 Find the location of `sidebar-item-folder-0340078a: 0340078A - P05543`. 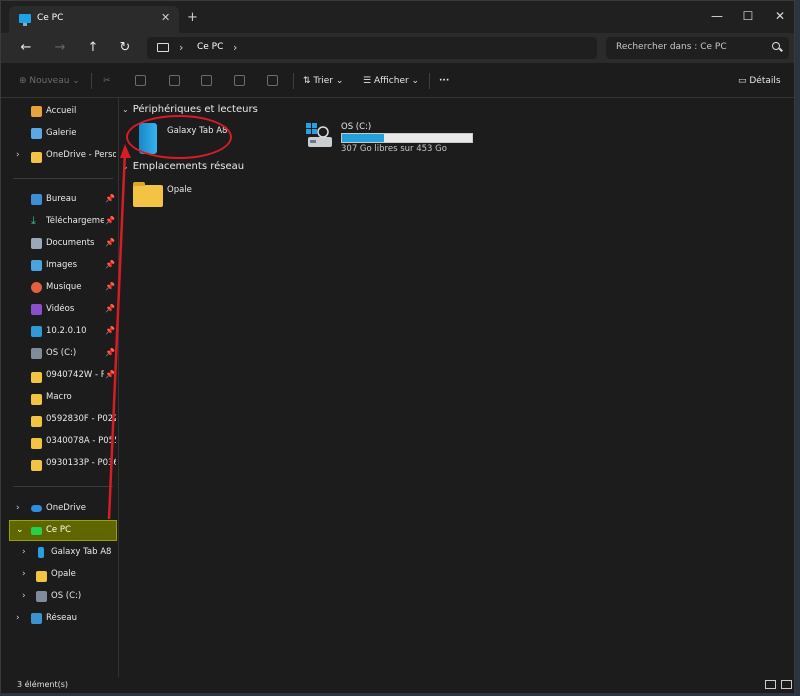

sidebar-item-folder-0340078a: 0340078A - P05543 is located at coordinates (59, 442).